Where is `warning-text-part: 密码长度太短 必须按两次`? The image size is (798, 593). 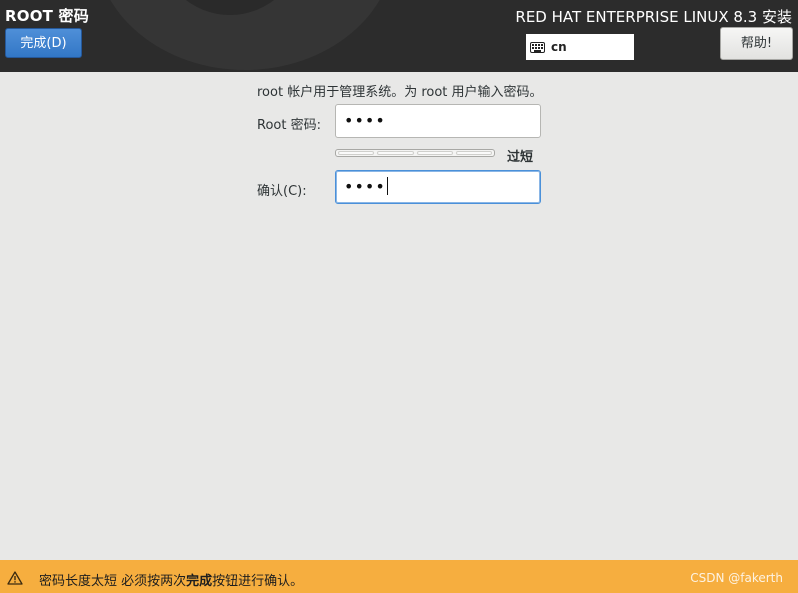 warning-text-part: 密码长度太短 必须按两次 is located at coordinates (113, 581).